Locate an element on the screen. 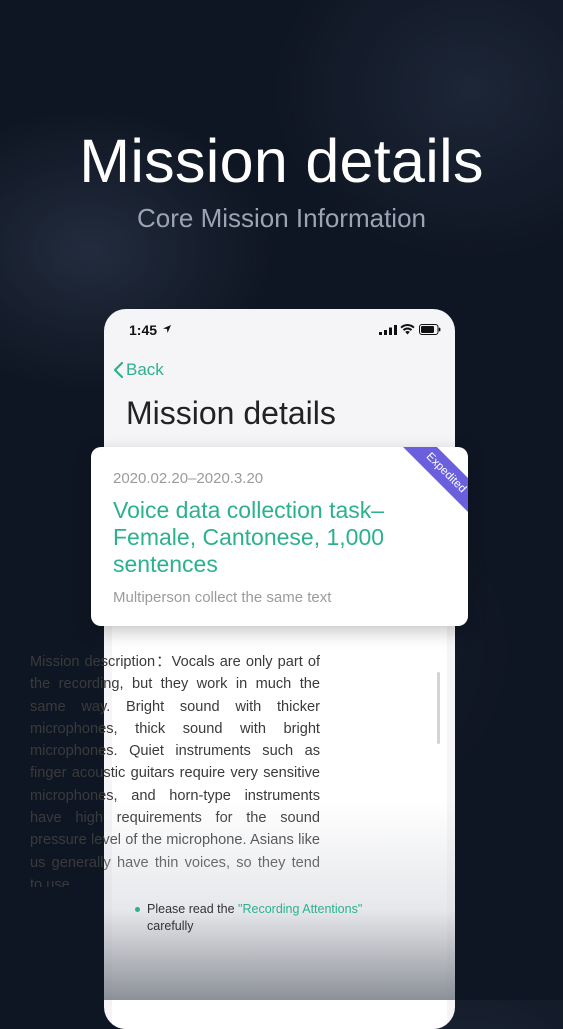 This screenshot has width=563, height=1029. hero-subtitle: Core Mission Information is located at coordinates (281, 218).